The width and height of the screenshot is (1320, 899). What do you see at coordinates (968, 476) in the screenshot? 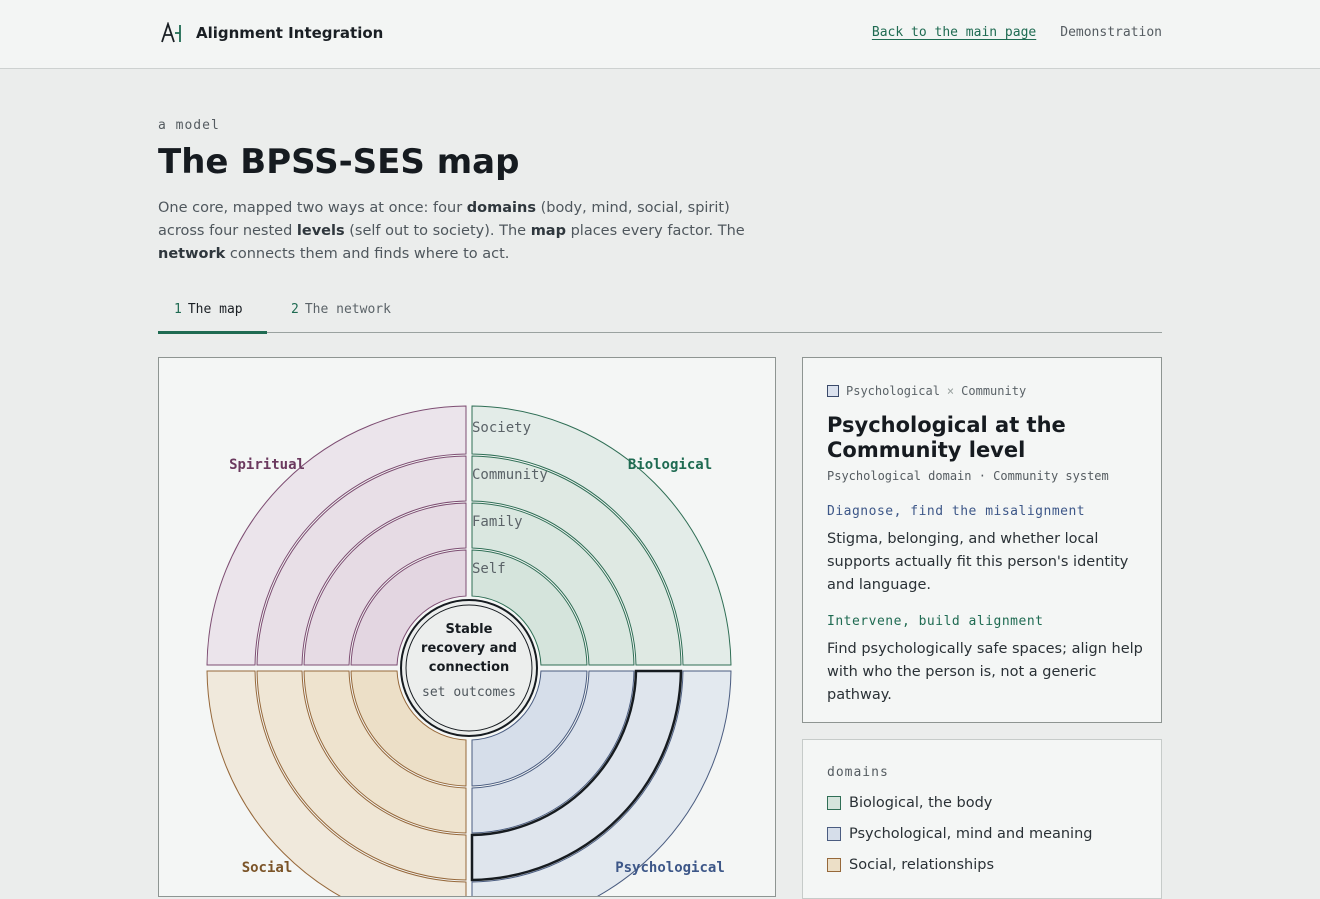
I see `detail-subtitle: Psychological domain · Community system` at bounding box center [968, 476].